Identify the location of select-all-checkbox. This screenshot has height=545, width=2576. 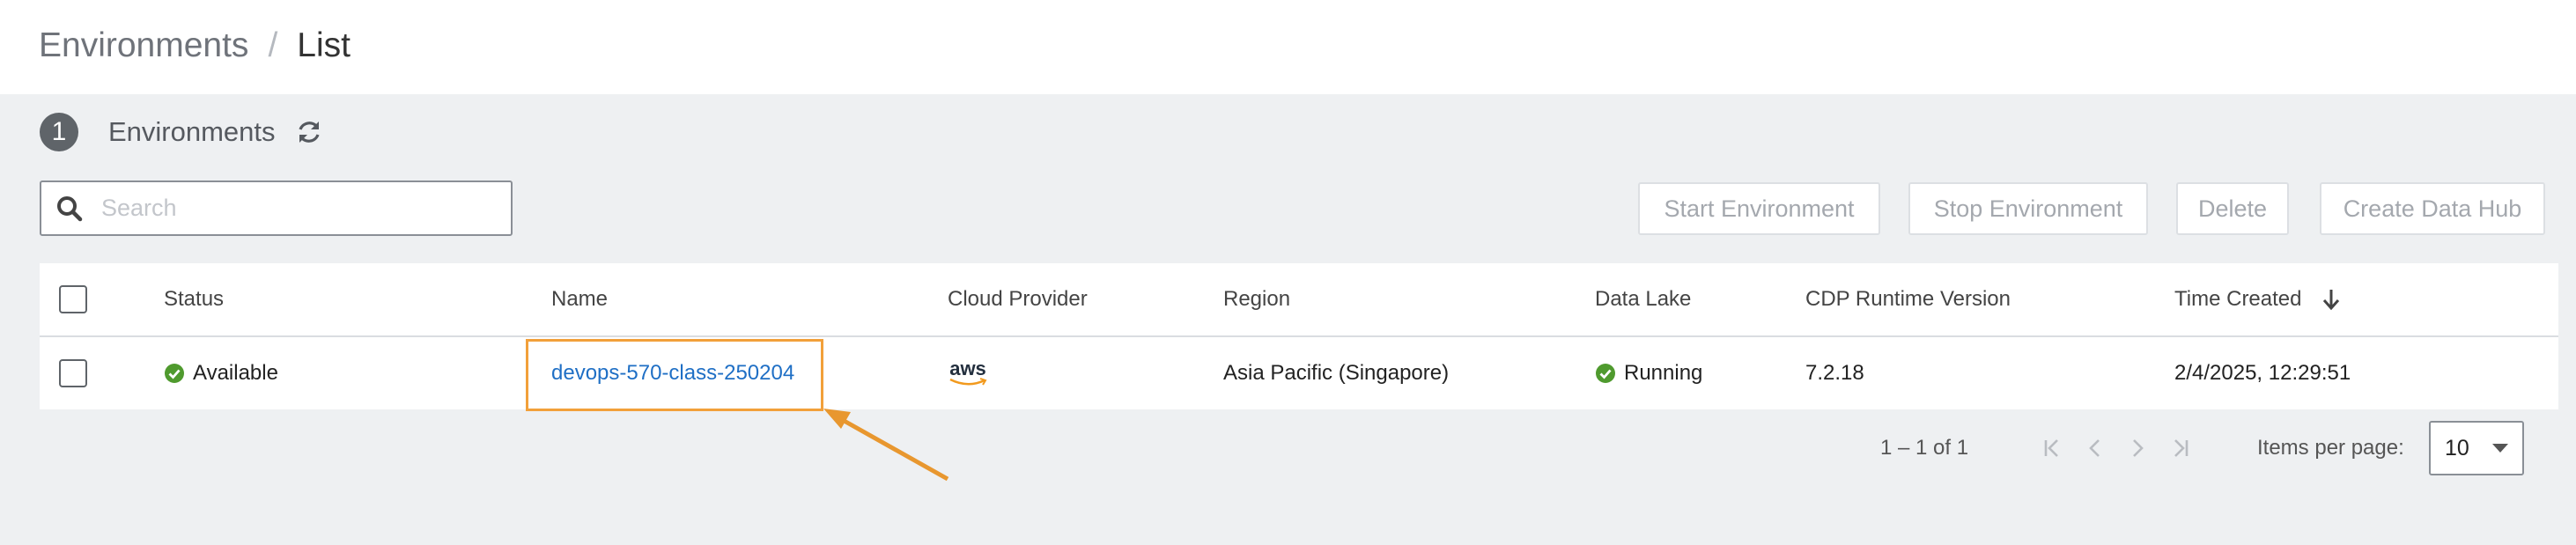
(73, 299).